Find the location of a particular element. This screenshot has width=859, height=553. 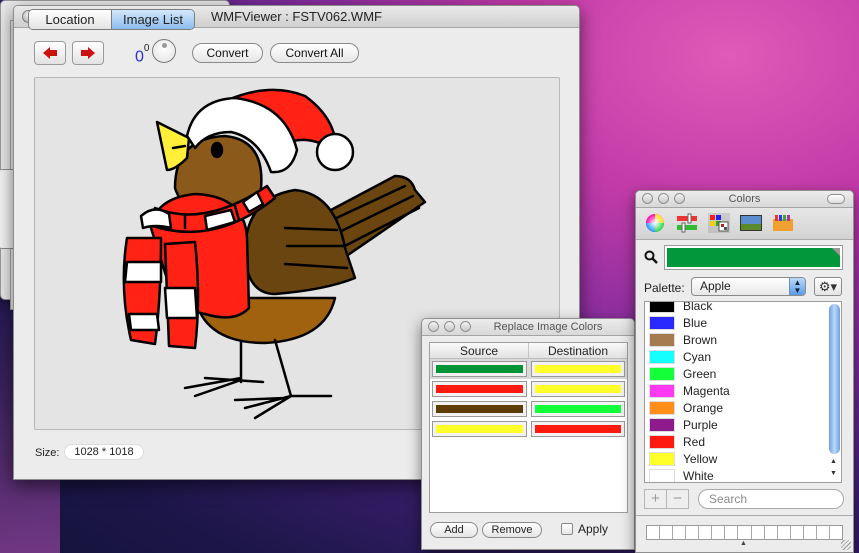

palette-actions-button: ⚙▾ is located at coordinates (828, 286).